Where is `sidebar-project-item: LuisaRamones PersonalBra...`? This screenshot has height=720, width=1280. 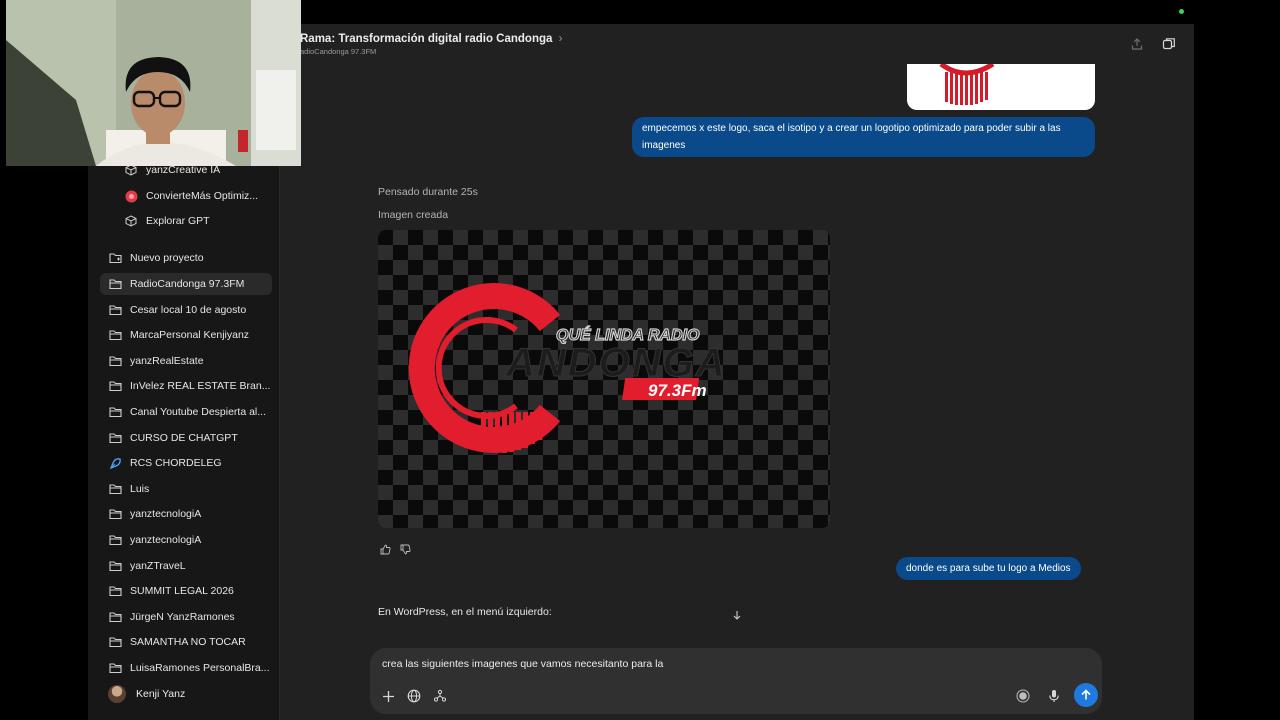
sidebar-project-item: LuisaRamones PersonalBra... is located at coordinates (186, 668).